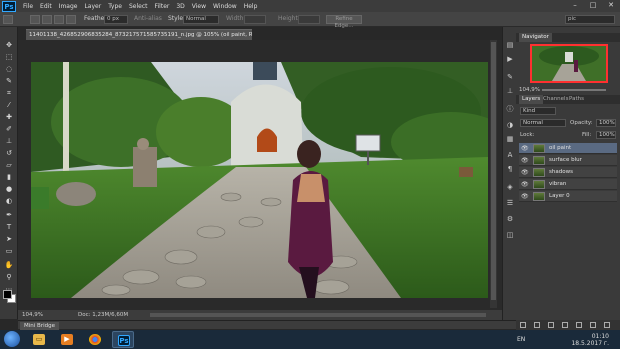 This screenshot has width=620, height=349. Describe the element at coordinates (574, 90) in the screenshot. I see `navigator-zoom-slider` at that location.